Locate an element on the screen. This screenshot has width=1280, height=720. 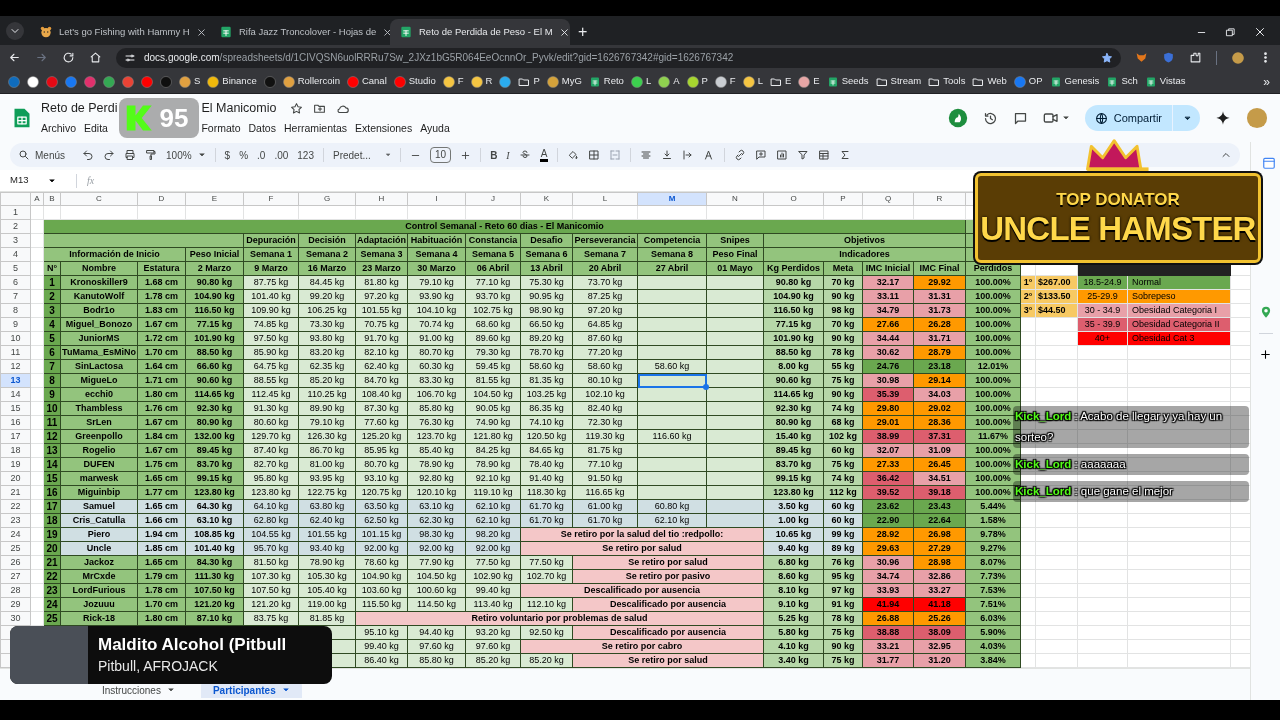
menu-item: Edita is located at coordinates (96, 128).